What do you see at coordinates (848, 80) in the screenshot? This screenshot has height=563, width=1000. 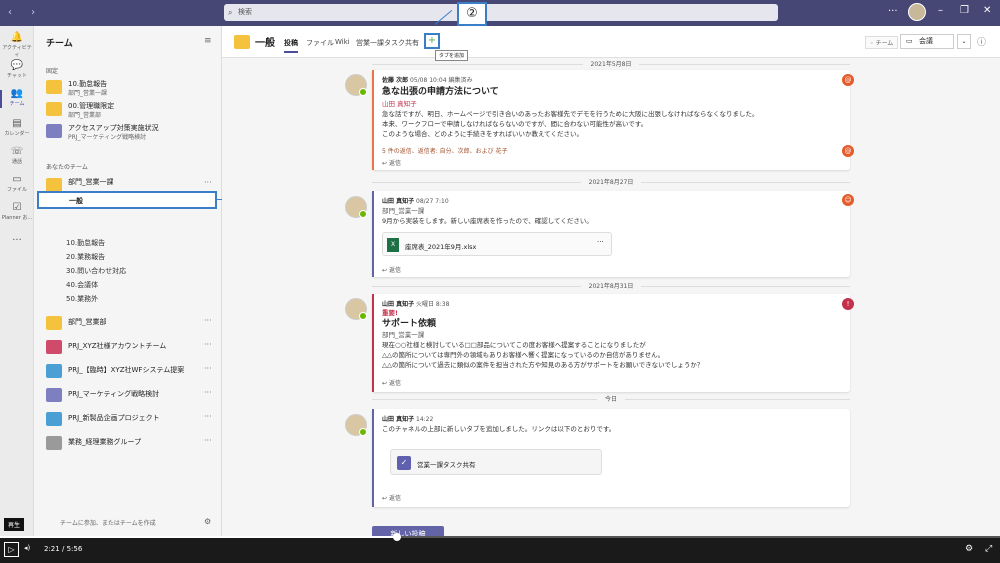 I see `mention-badge: @` at bounding box center [848, 80].